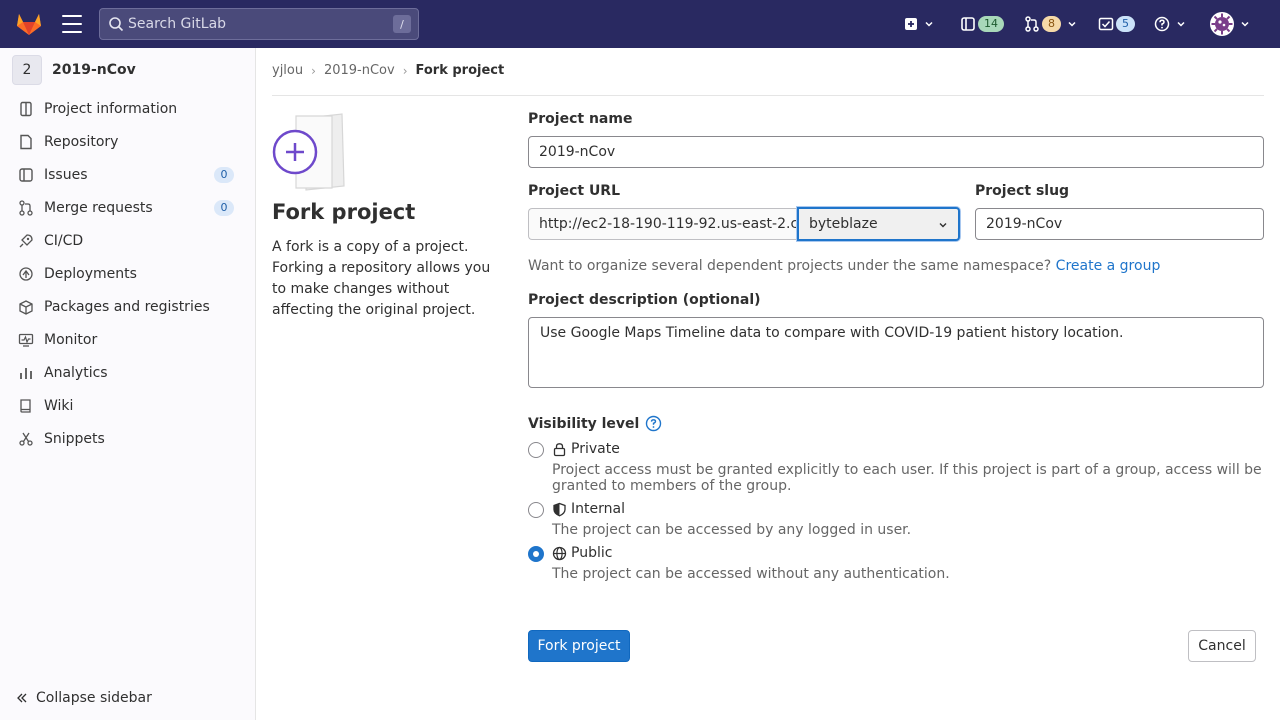  I want to click on package-icon, so click(26, 307).